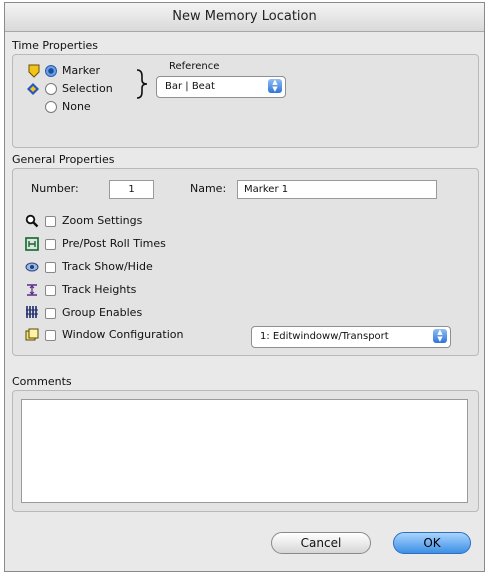  Describe the element at coordinates (194, 66) in the screenshot. I see `reference-label: Reference` at that location.